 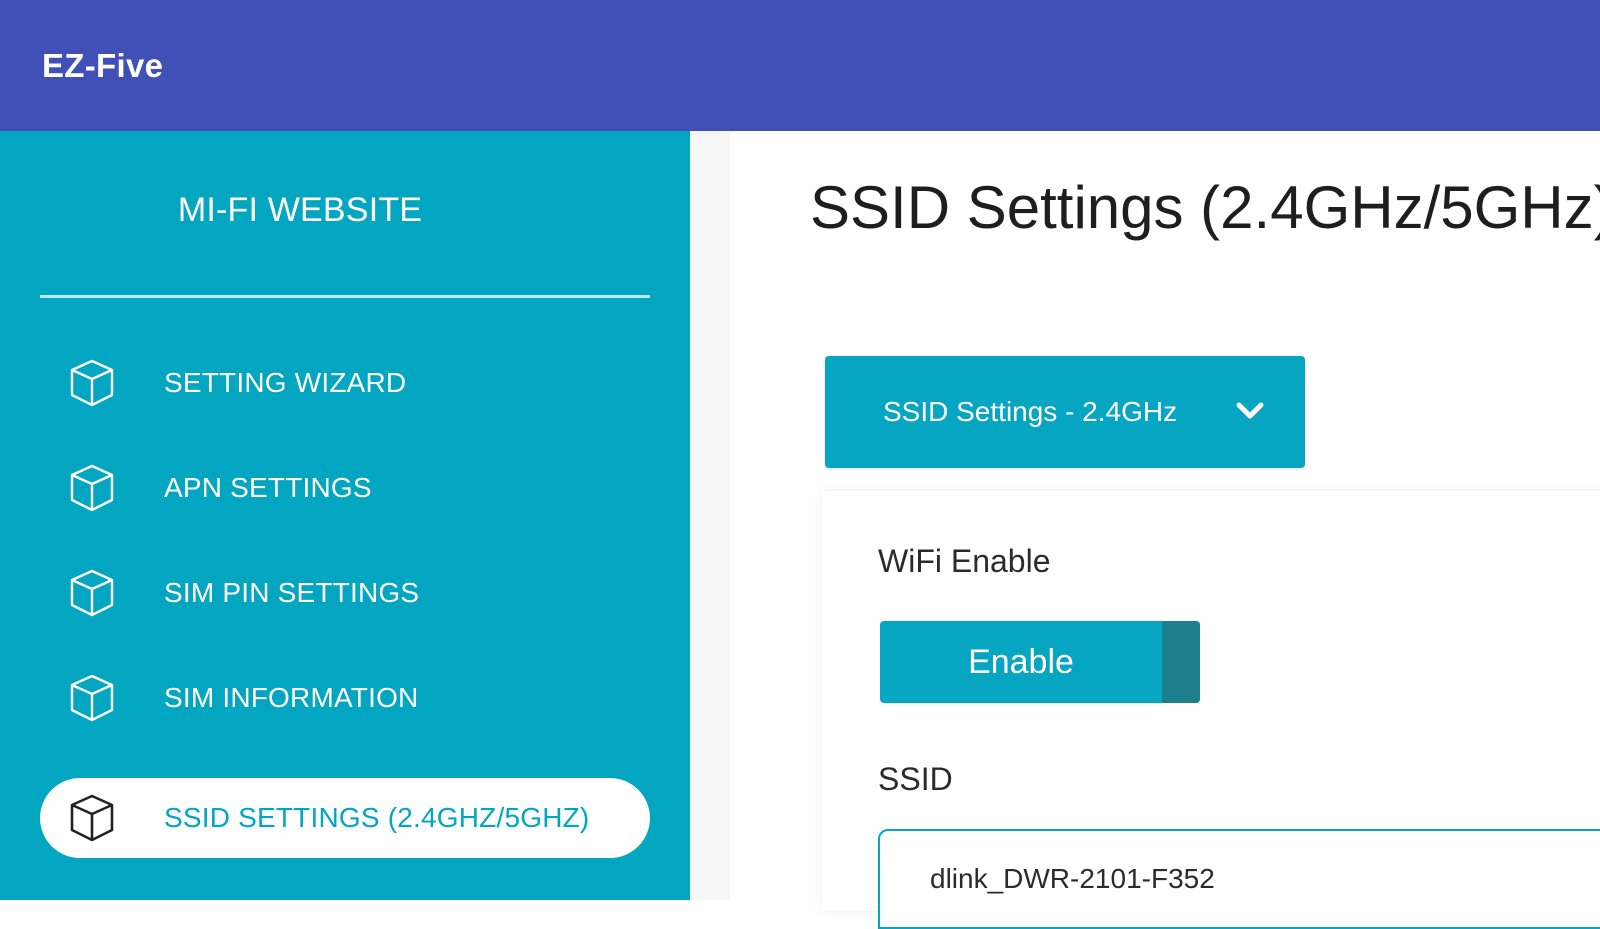 I want to click on chevron-down-icon, so click(x=1250, y=411).